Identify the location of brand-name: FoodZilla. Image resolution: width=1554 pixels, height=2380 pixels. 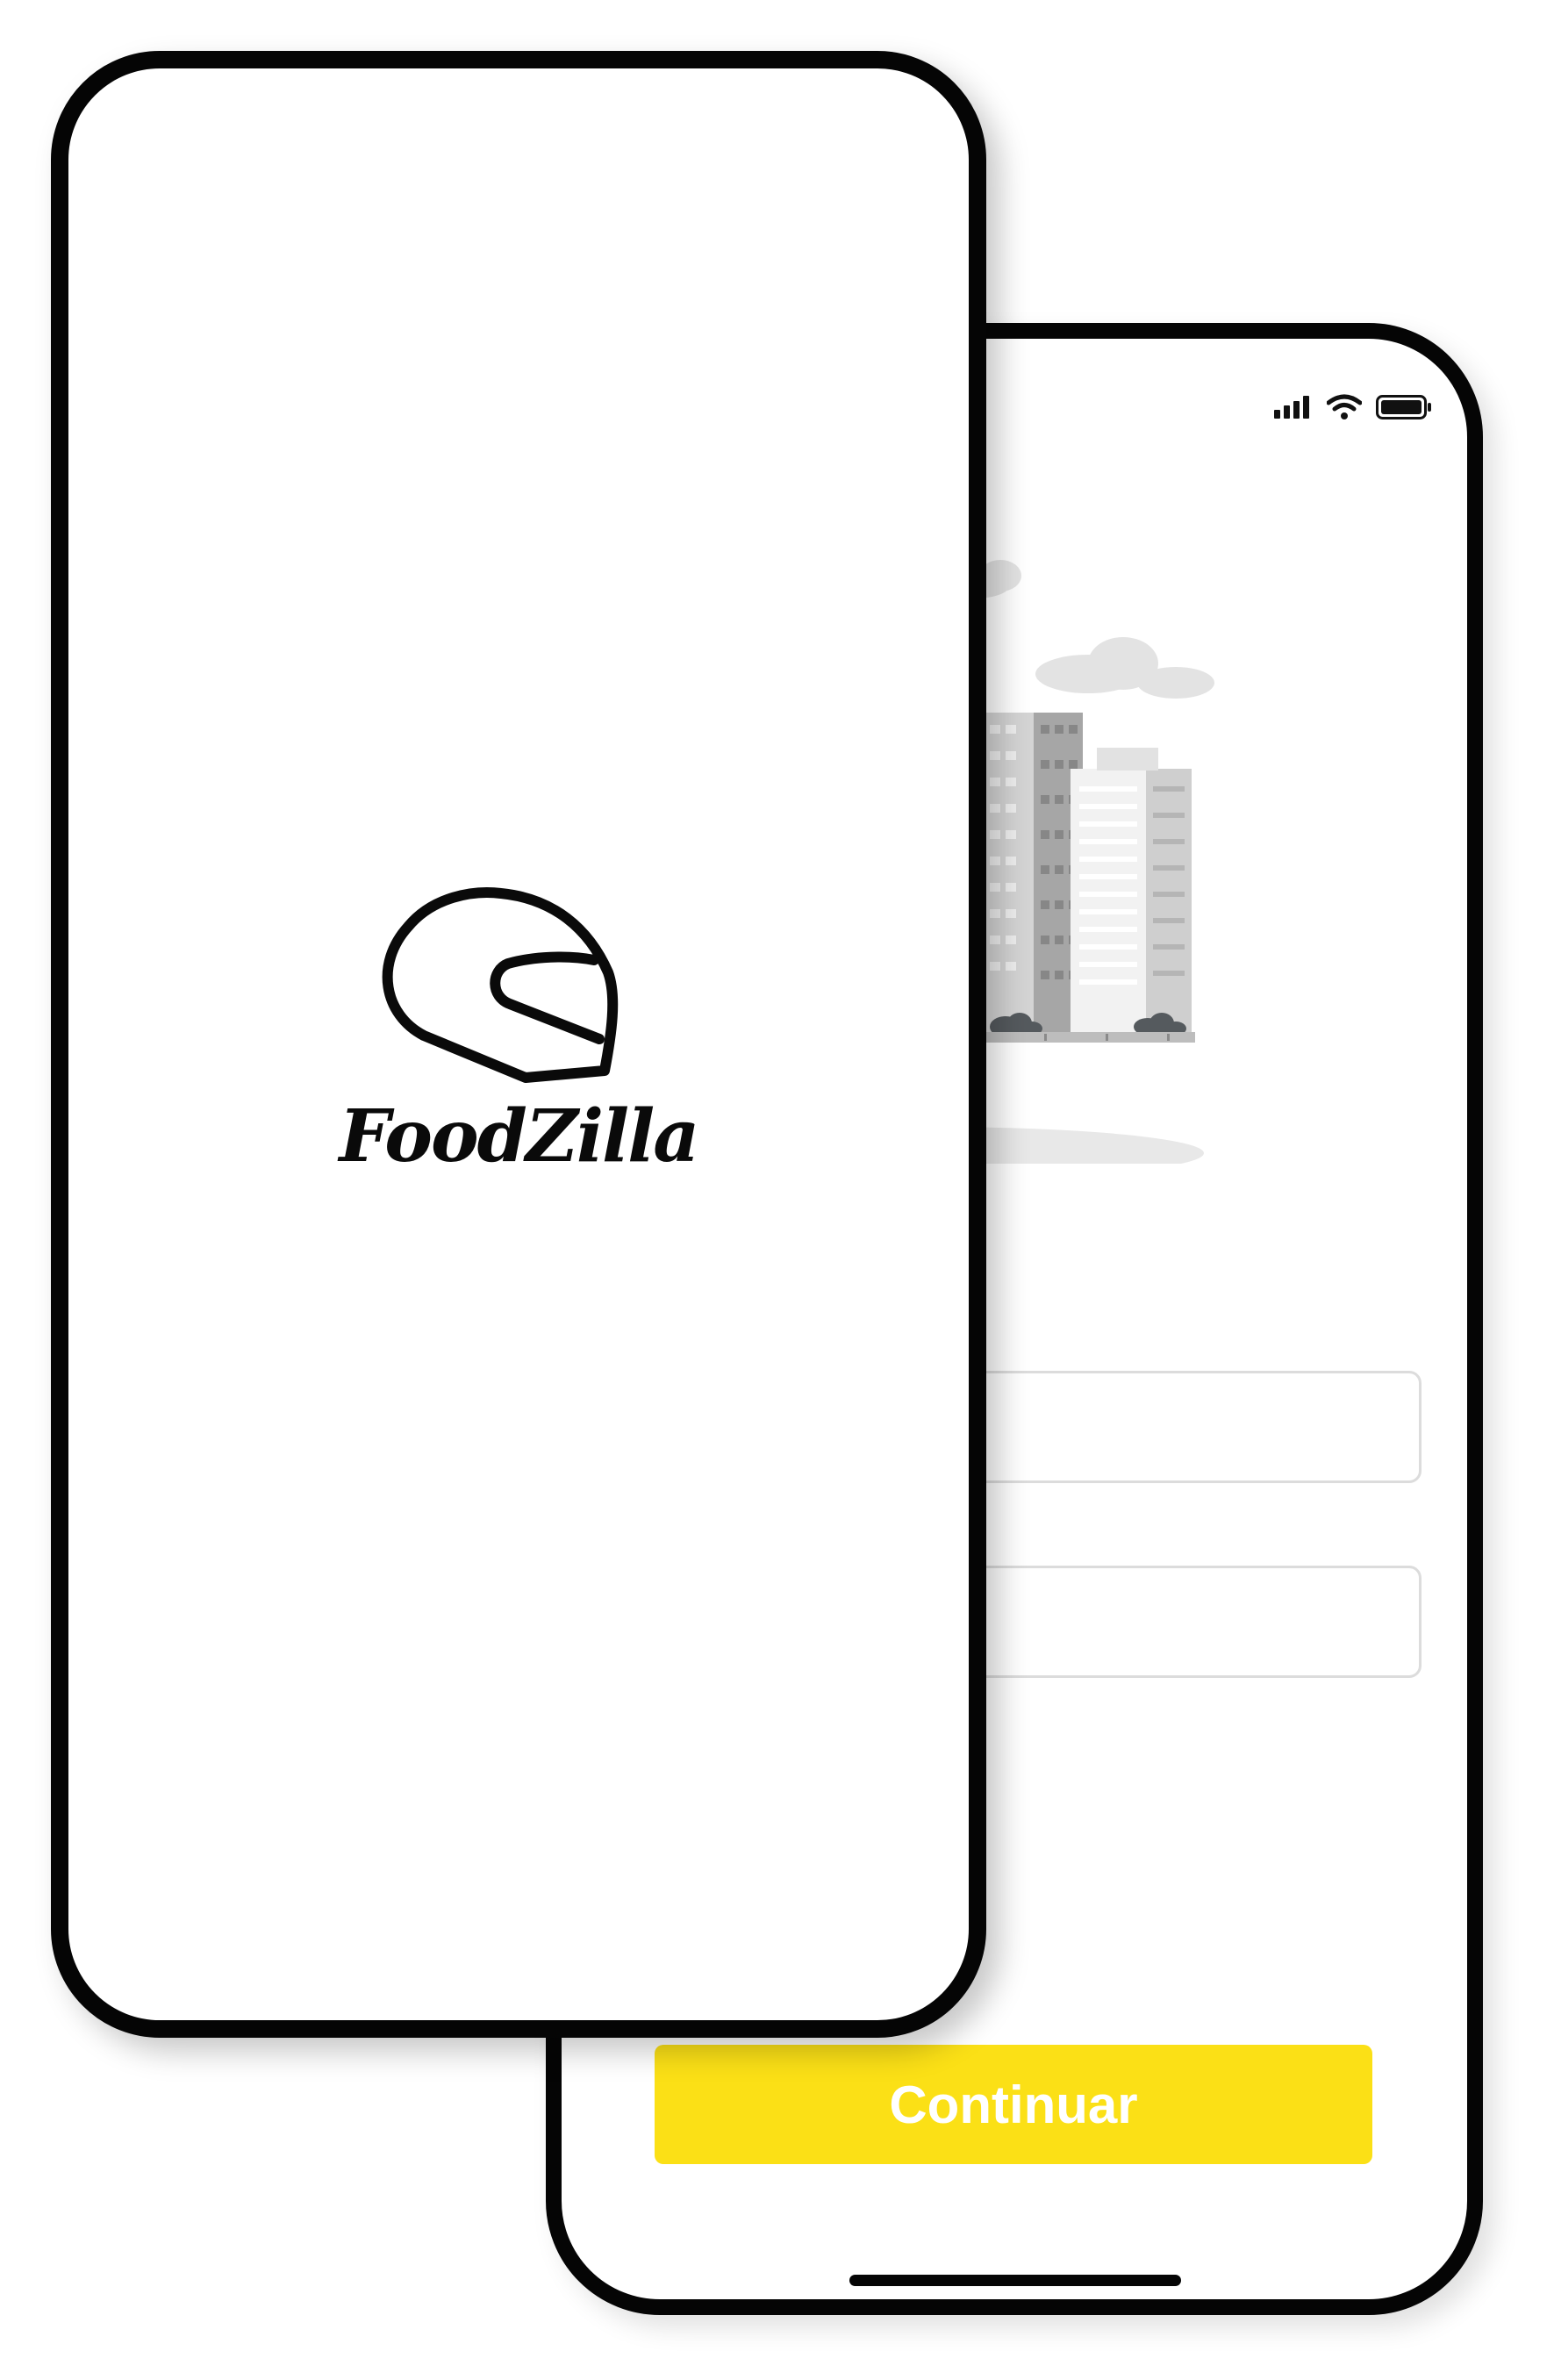
(519, 1136).